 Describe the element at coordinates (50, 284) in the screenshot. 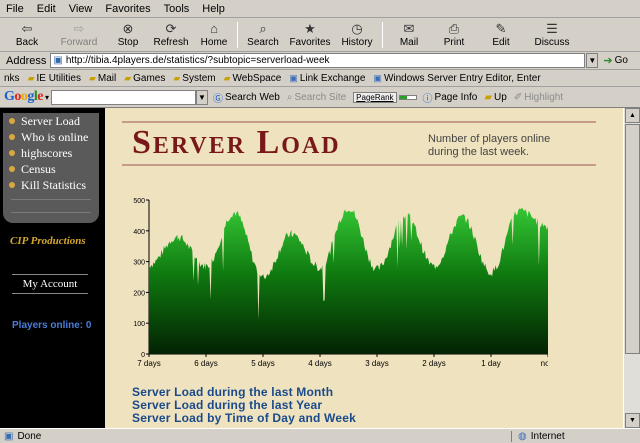

I see `my-account-button: My Account` at that location.